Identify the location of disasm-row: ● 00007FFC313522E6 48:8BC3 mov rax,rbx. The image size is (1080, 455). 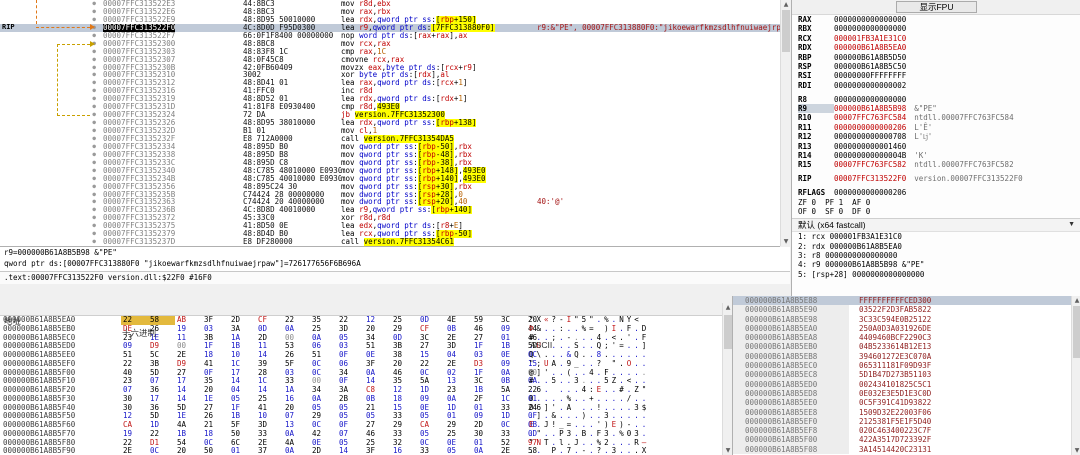
(390, 12).